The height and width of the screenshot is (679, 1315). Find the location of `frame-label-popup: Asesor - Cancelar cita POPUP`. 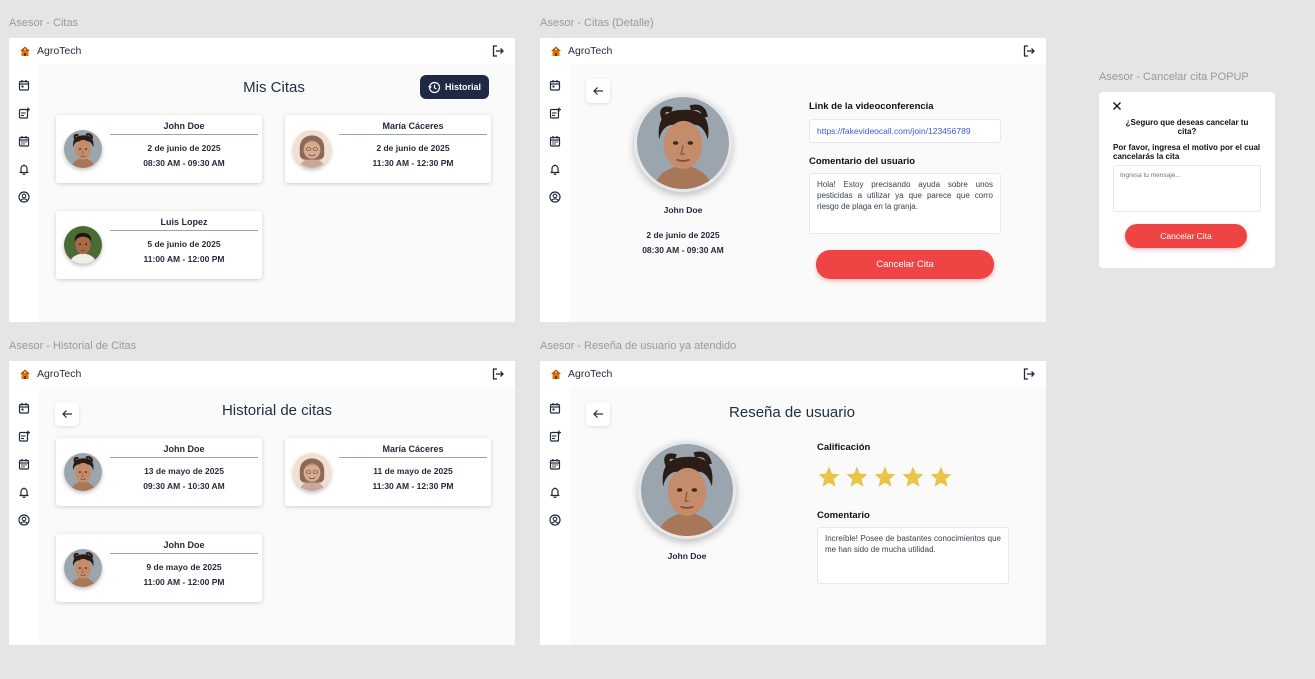

frame-label-popup: Asesor - Cancelar cita POPUP is located at coordinates (1174, 77).